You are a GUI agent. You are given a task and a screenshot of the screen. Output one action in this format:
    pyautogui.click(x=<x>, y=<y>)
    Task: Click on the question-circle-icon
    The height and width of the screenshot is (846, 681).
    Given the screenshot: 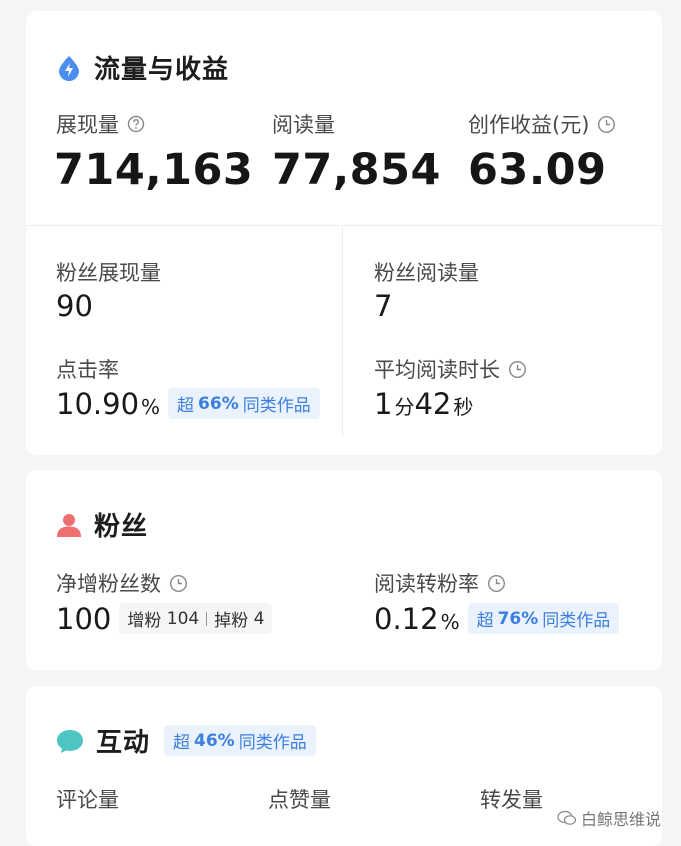 What is the action you would take?
    pyautogui.click(x=136, y=124)
    